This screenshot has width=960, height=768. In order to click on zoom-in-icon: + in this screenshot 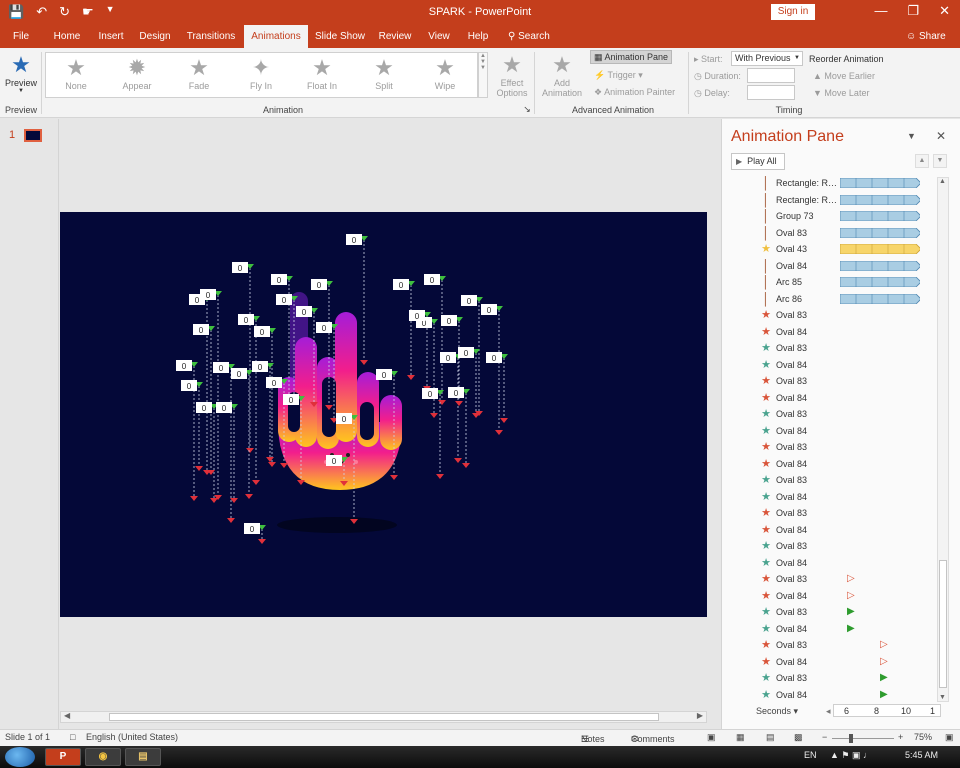, I will do `click(900, 737)`.